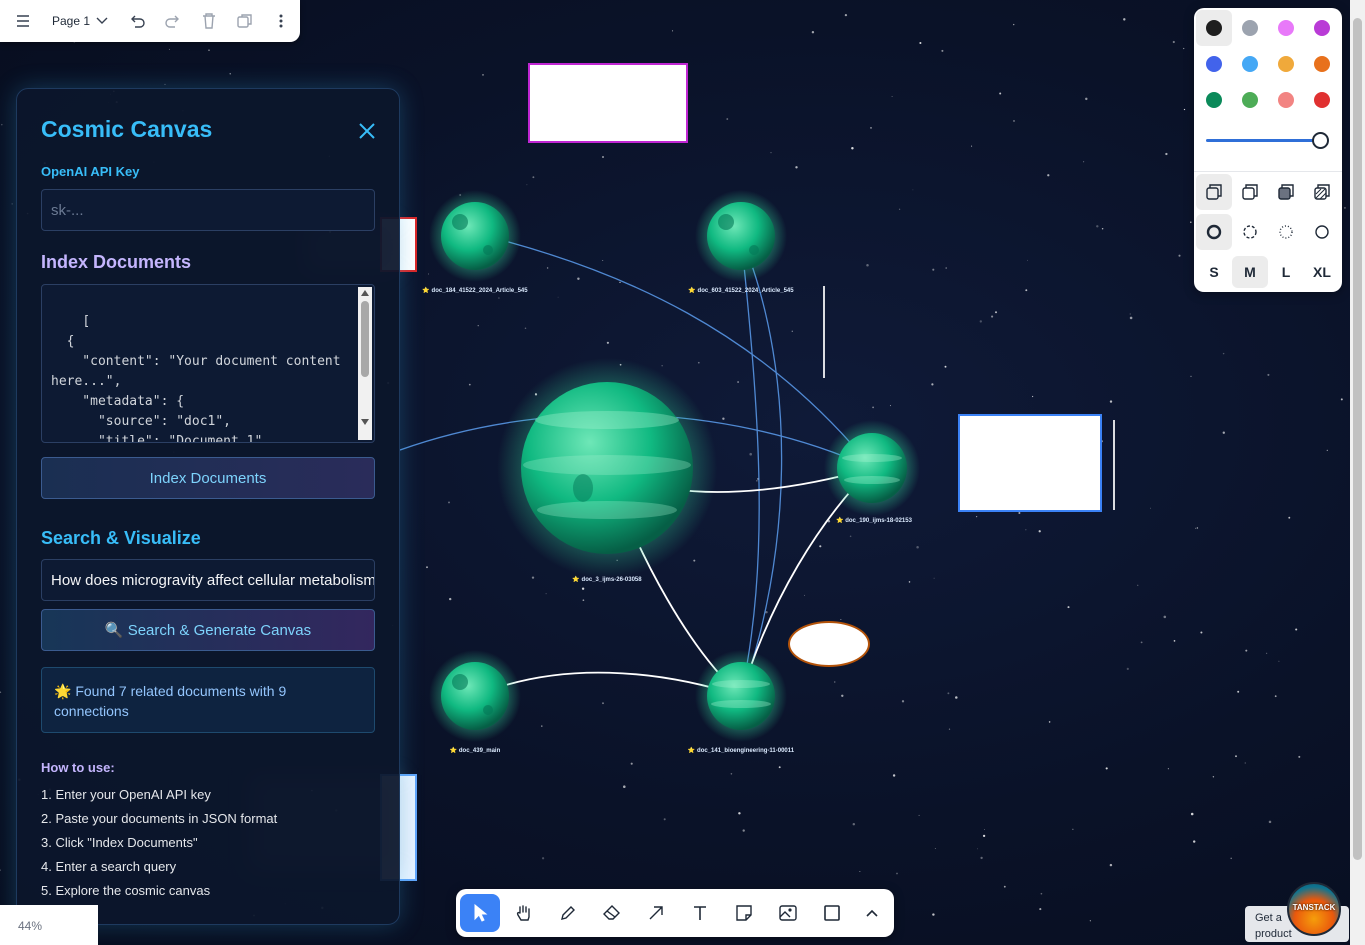  I want to click on search-generate-button: 🔍 Search & Generate Canvas, so click(208, 630).